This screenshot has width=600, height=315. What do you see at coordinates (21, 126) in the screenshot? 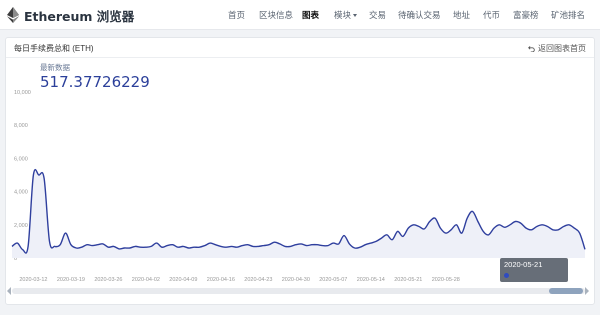
I see `y-tick-label: 8,000` at bounding box center [21, 126].